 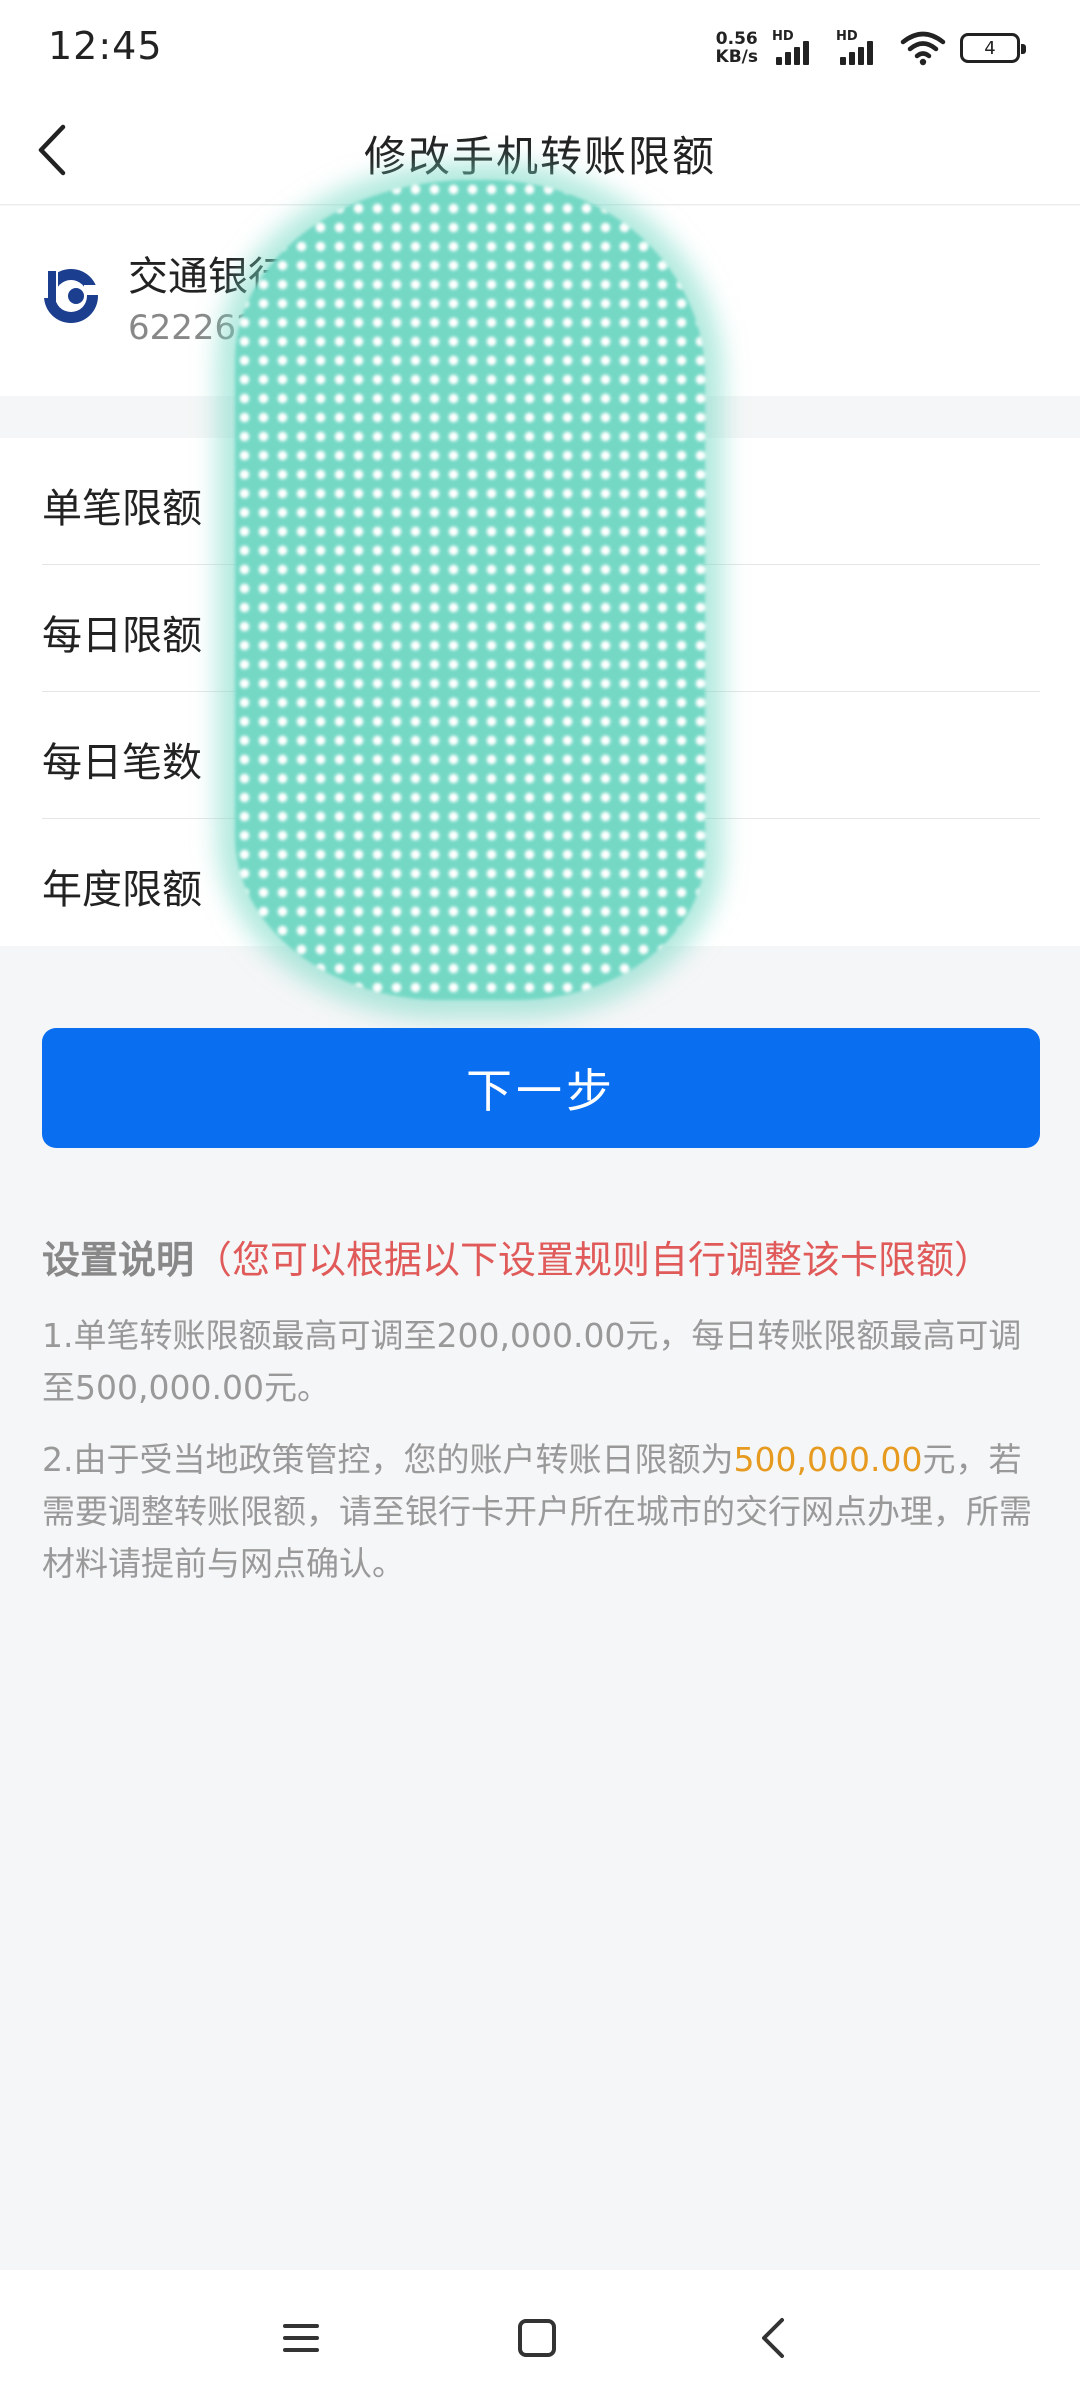 I want to click on battery-icon: 4, so click(x=993, y=48).